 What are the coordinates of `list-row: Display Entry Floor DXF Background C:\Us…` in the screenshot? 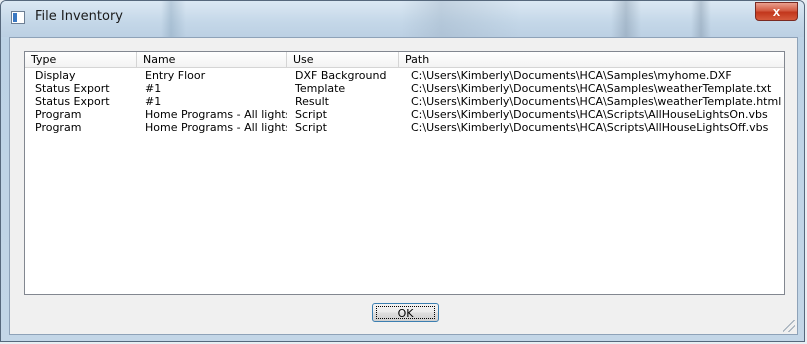 It's located at (404, 75).